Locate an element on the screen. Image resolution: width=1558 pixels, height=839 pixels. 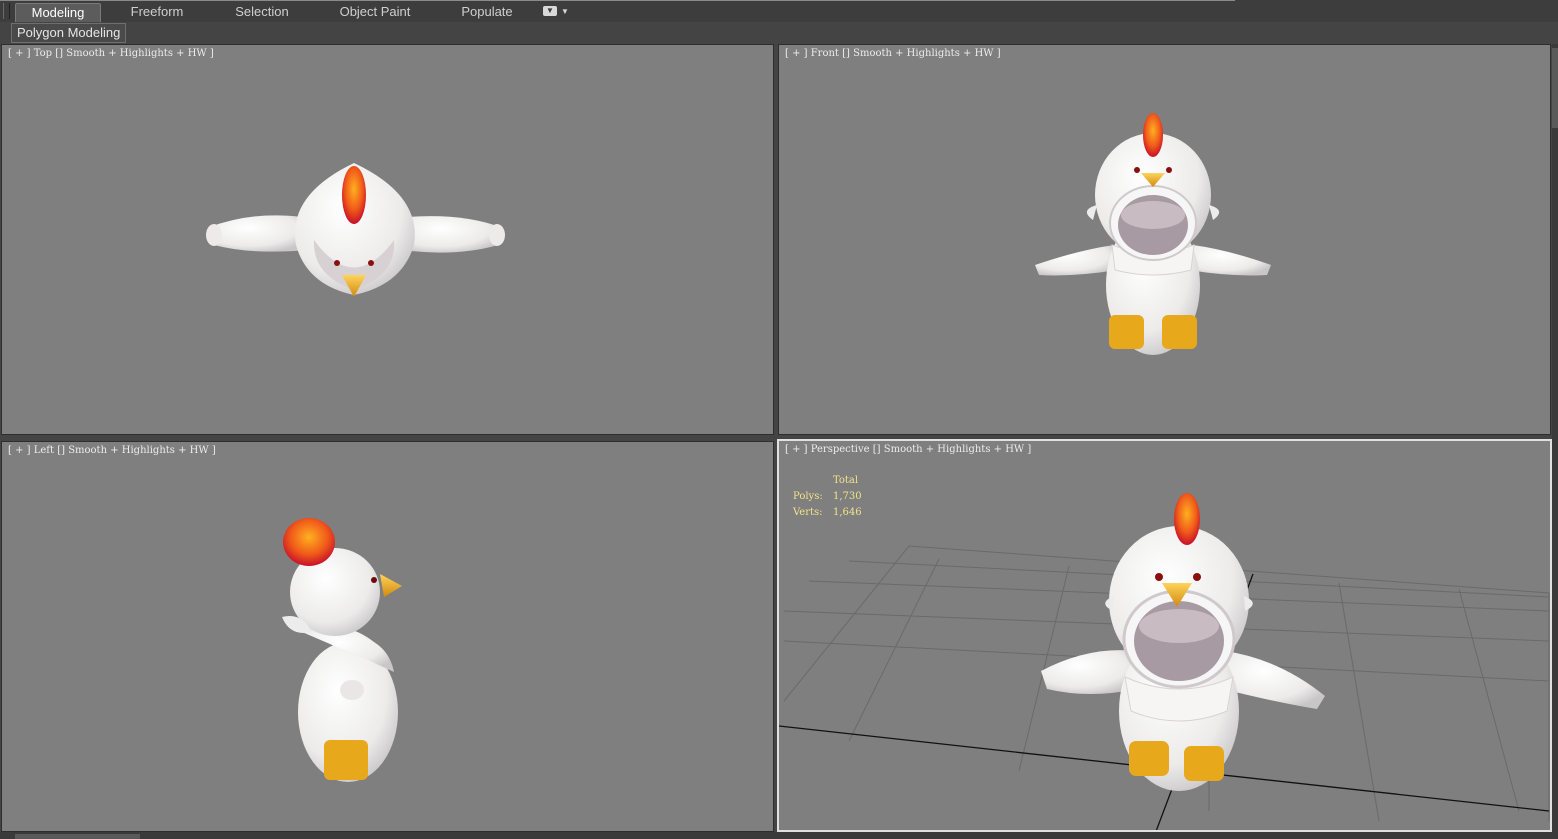
tab-selection: Selection is located at coordinates (262, 12).